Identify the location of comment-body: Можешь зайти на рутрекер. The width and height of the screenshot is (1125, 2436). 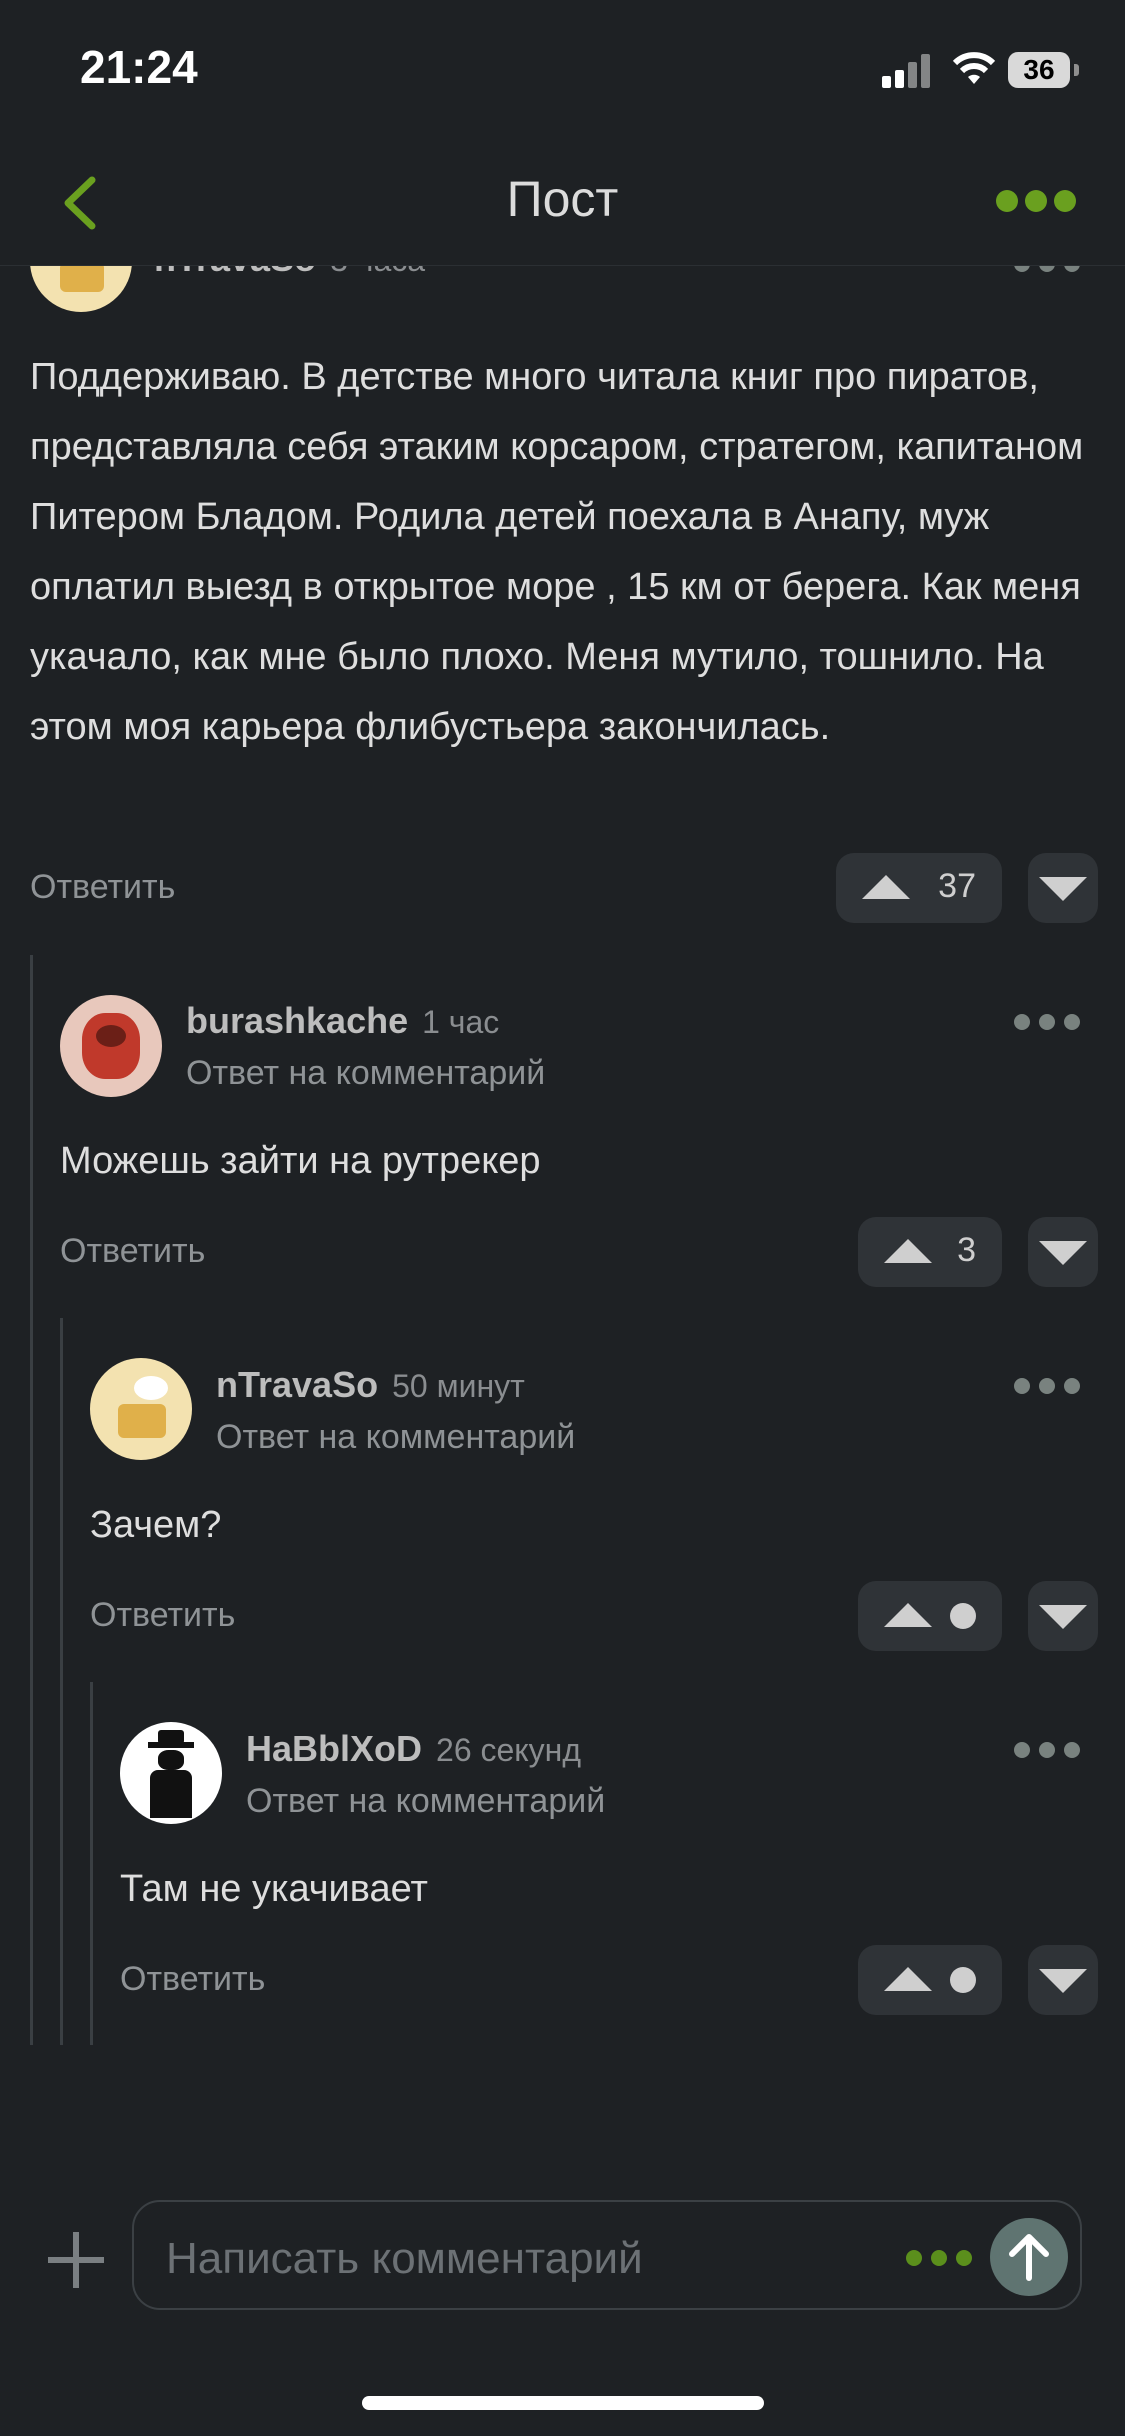
(300, 1161).